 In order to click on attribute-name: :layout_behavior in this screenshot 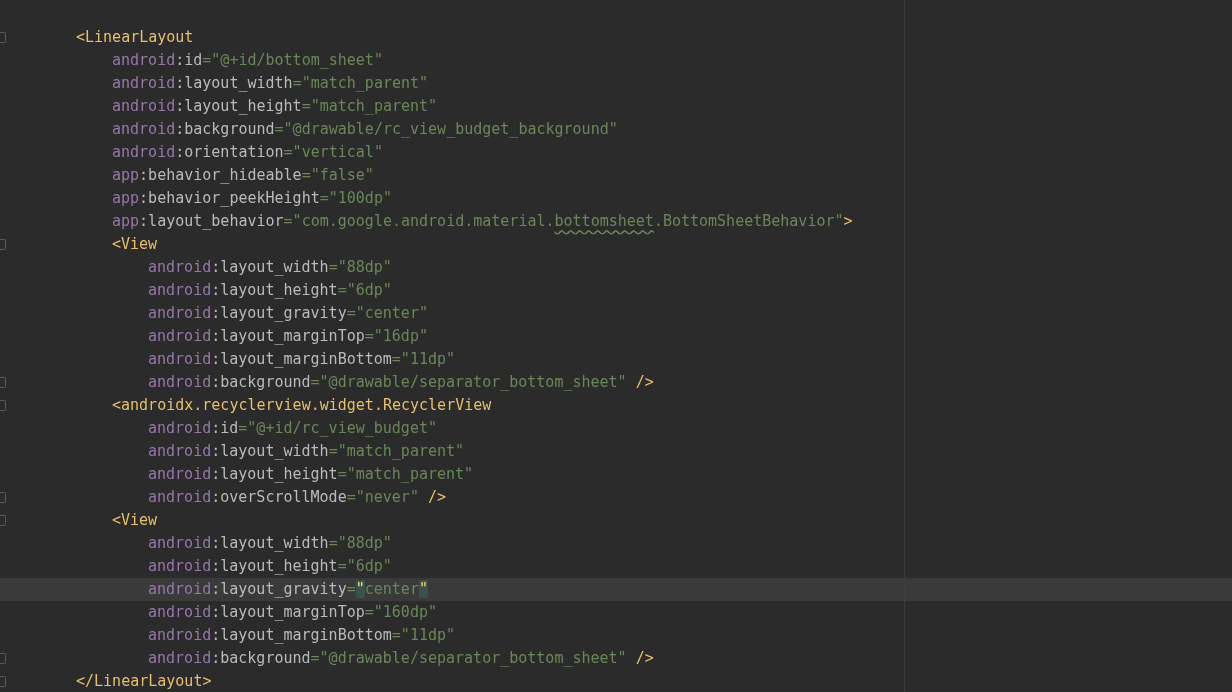, I will do `click(211, 221)`.